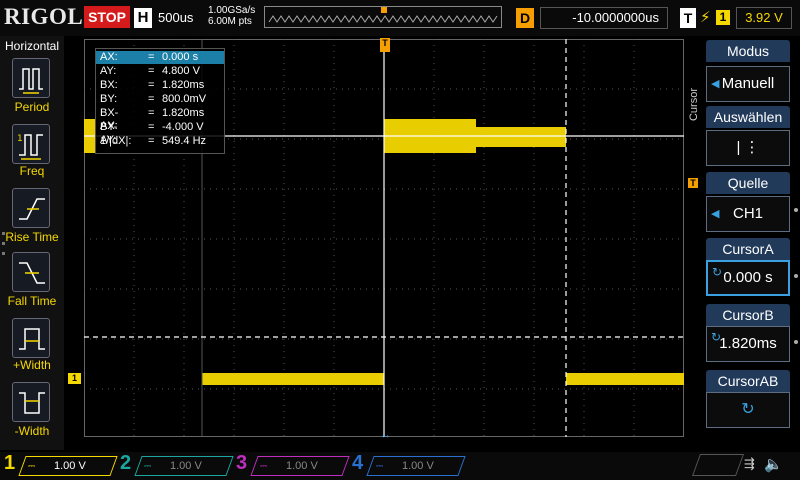 The height and width of the screenshot is (480, 800). I want to click on sample-rate: 1.00GSa/s, so click(232, 10).